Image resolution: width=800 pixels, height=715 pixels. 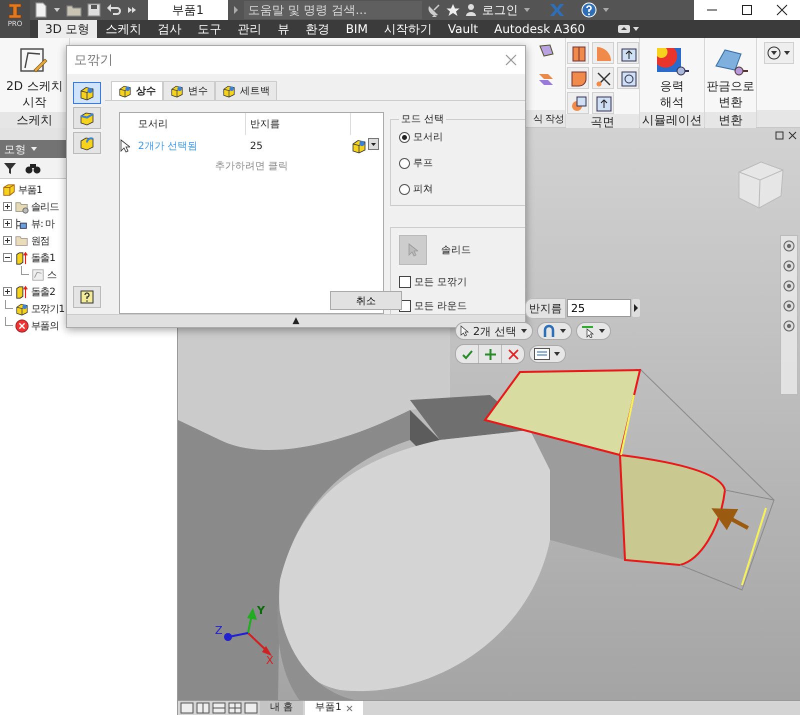 What do you see at coordinates (29, 325) in the screenshot?
I see `tree-item: 부품의` at bounding box center [29, 325].